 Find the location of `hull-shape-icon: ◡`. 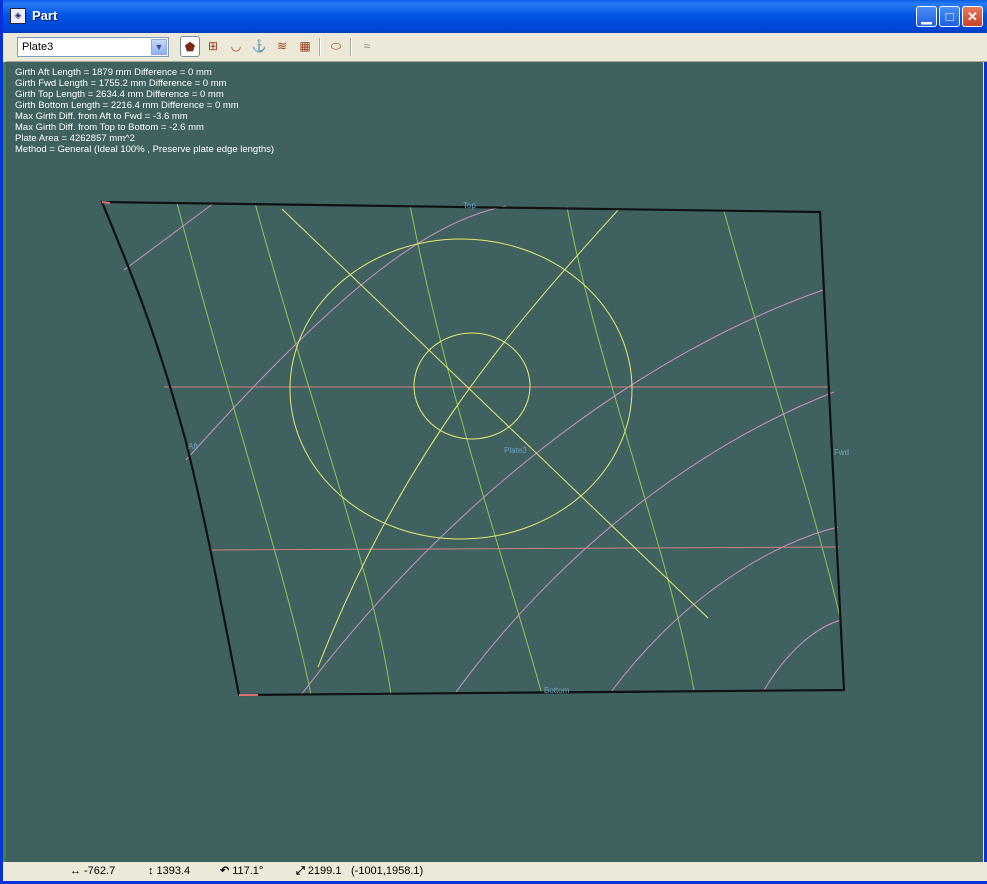

hull-shape-icon: ◡ is located at coordinates (236, 46).